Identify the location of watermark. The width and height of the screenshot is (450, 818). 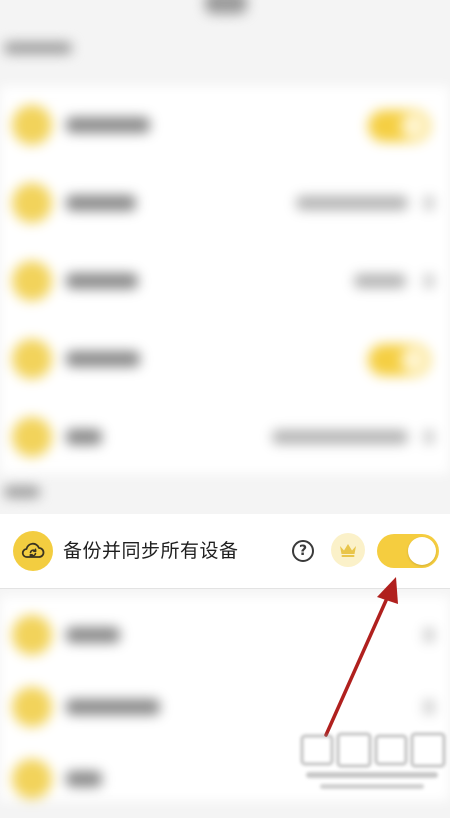
(373, 760).